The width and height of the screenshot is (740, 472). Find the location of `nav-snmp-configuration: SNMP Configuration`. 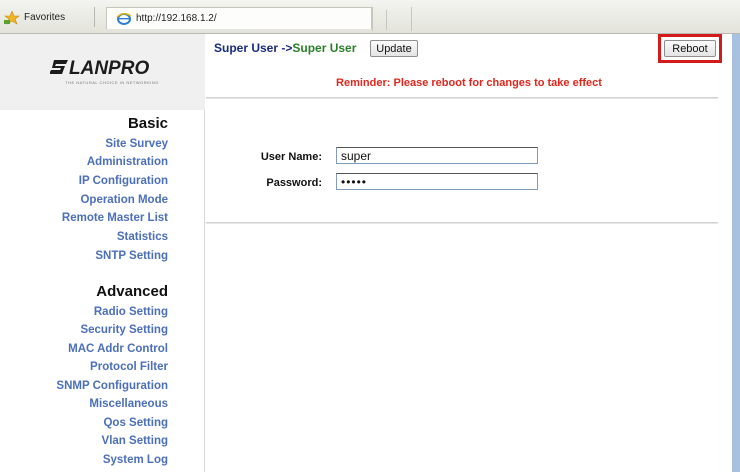

nav-snmp-configuration: SNMP Configuration is located at coordinates (112, 386).